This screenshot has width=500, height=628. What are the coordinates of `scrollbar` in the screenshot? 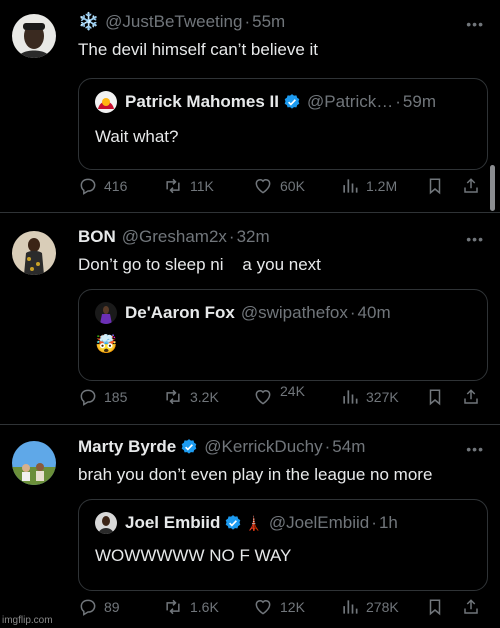 It's located at (492, 188).